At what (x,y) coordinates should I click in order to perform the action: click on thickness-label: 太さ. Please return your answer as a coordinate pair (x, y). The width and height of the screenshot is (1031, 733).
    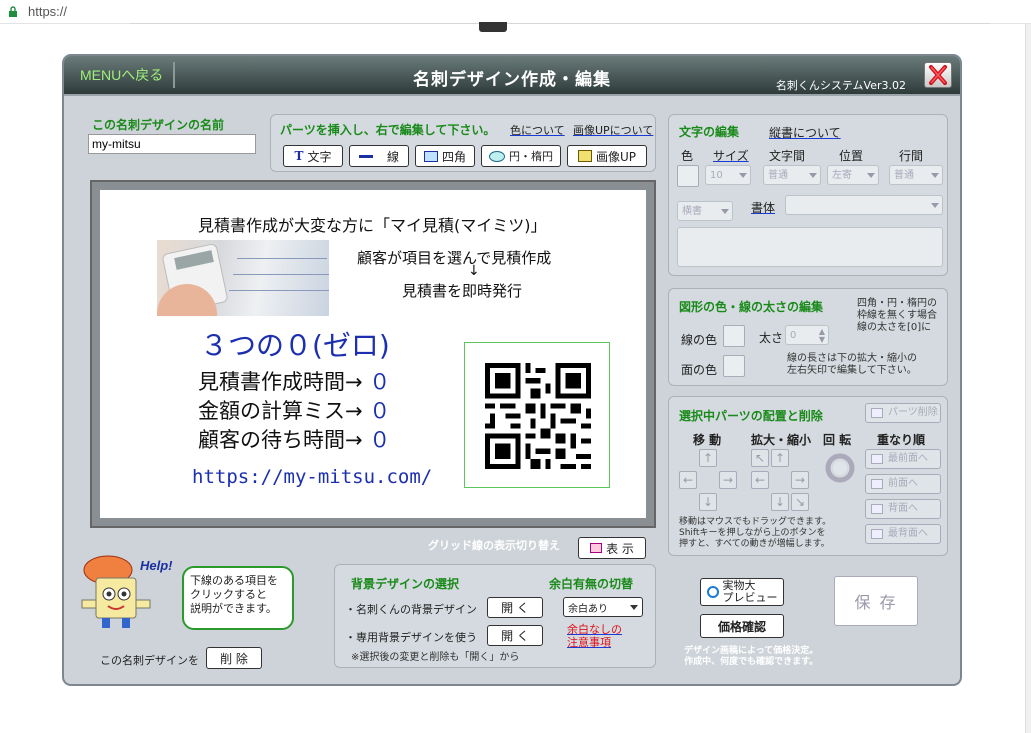
    Looking at the image, I should click on (771, 338).